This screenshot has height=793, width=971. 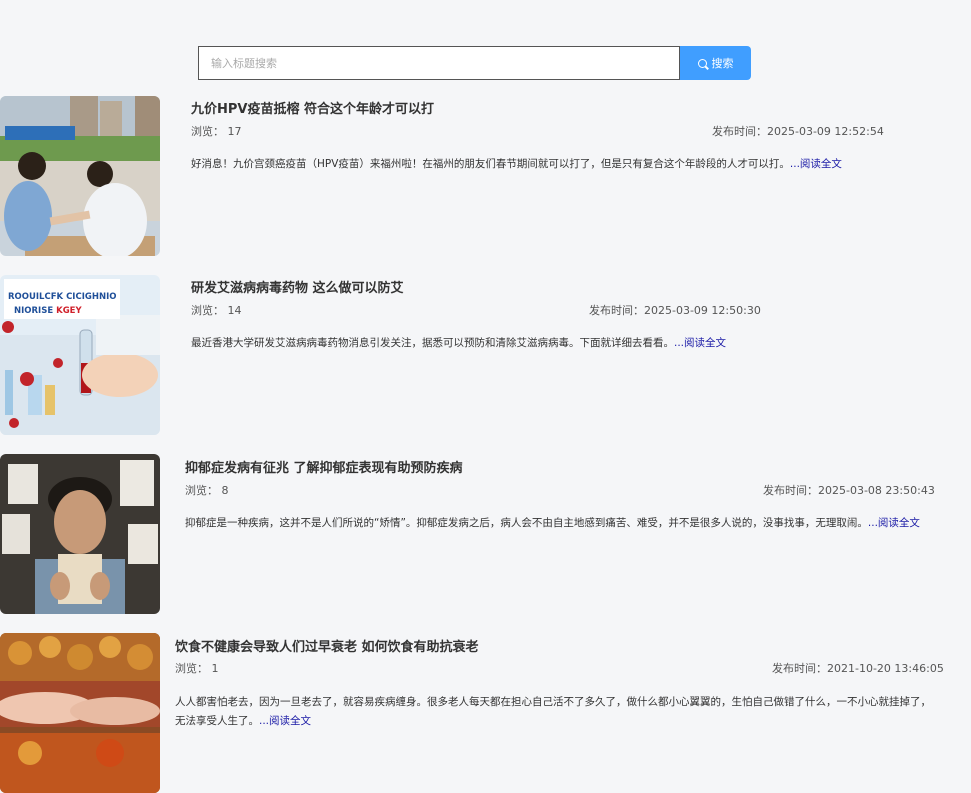 What do you see at coordinates (234, 131) in the screenshot?
I see `views-count: 17` at bounding box center [234, 131].